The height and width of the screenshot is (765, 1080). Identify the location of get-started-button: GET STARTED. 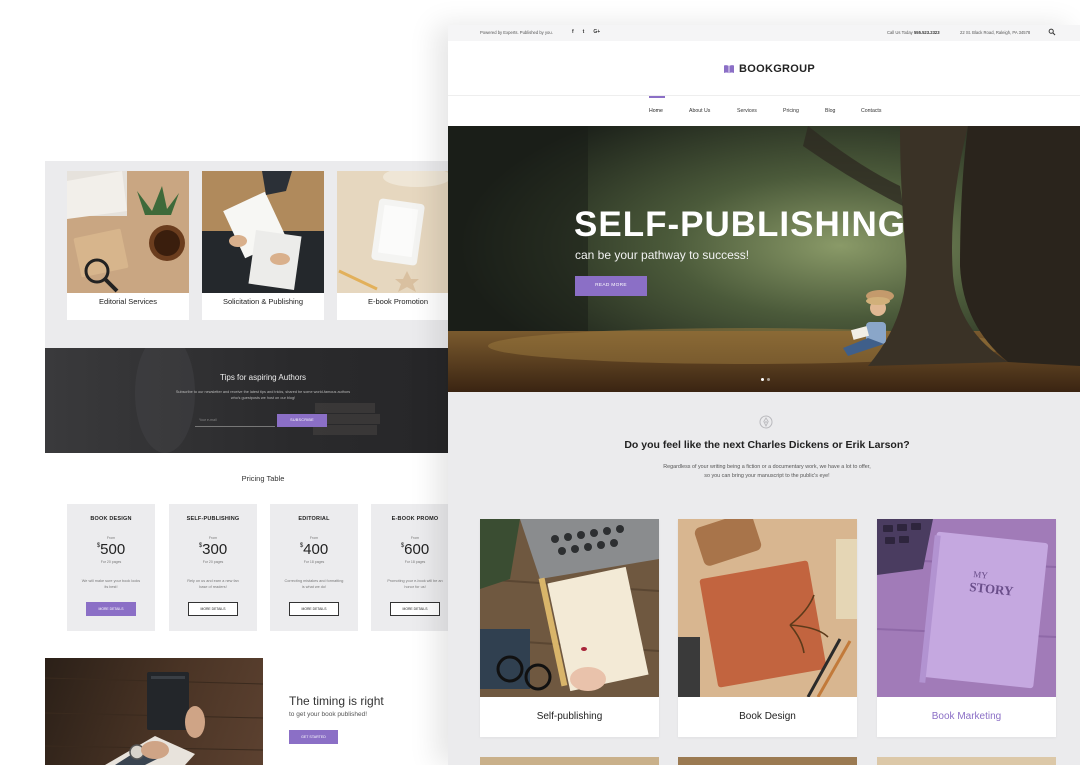
(313, 737).